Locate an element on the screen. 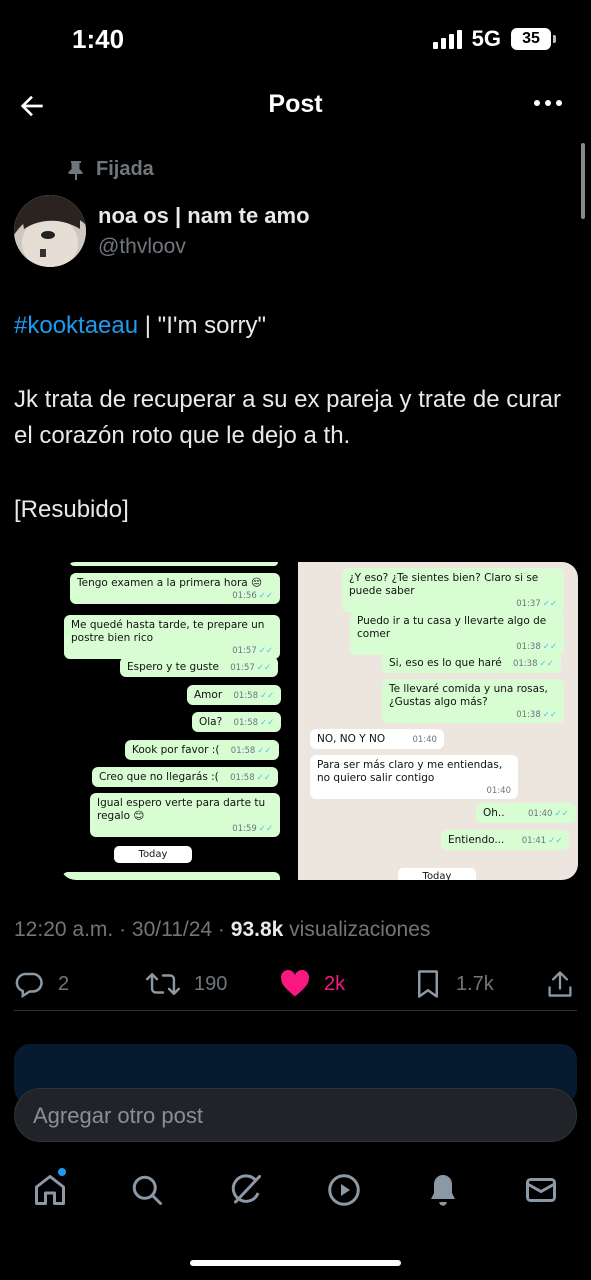 This screenshot has width=591, height=1280. home-indicator is located at coordinates (295, 1263).